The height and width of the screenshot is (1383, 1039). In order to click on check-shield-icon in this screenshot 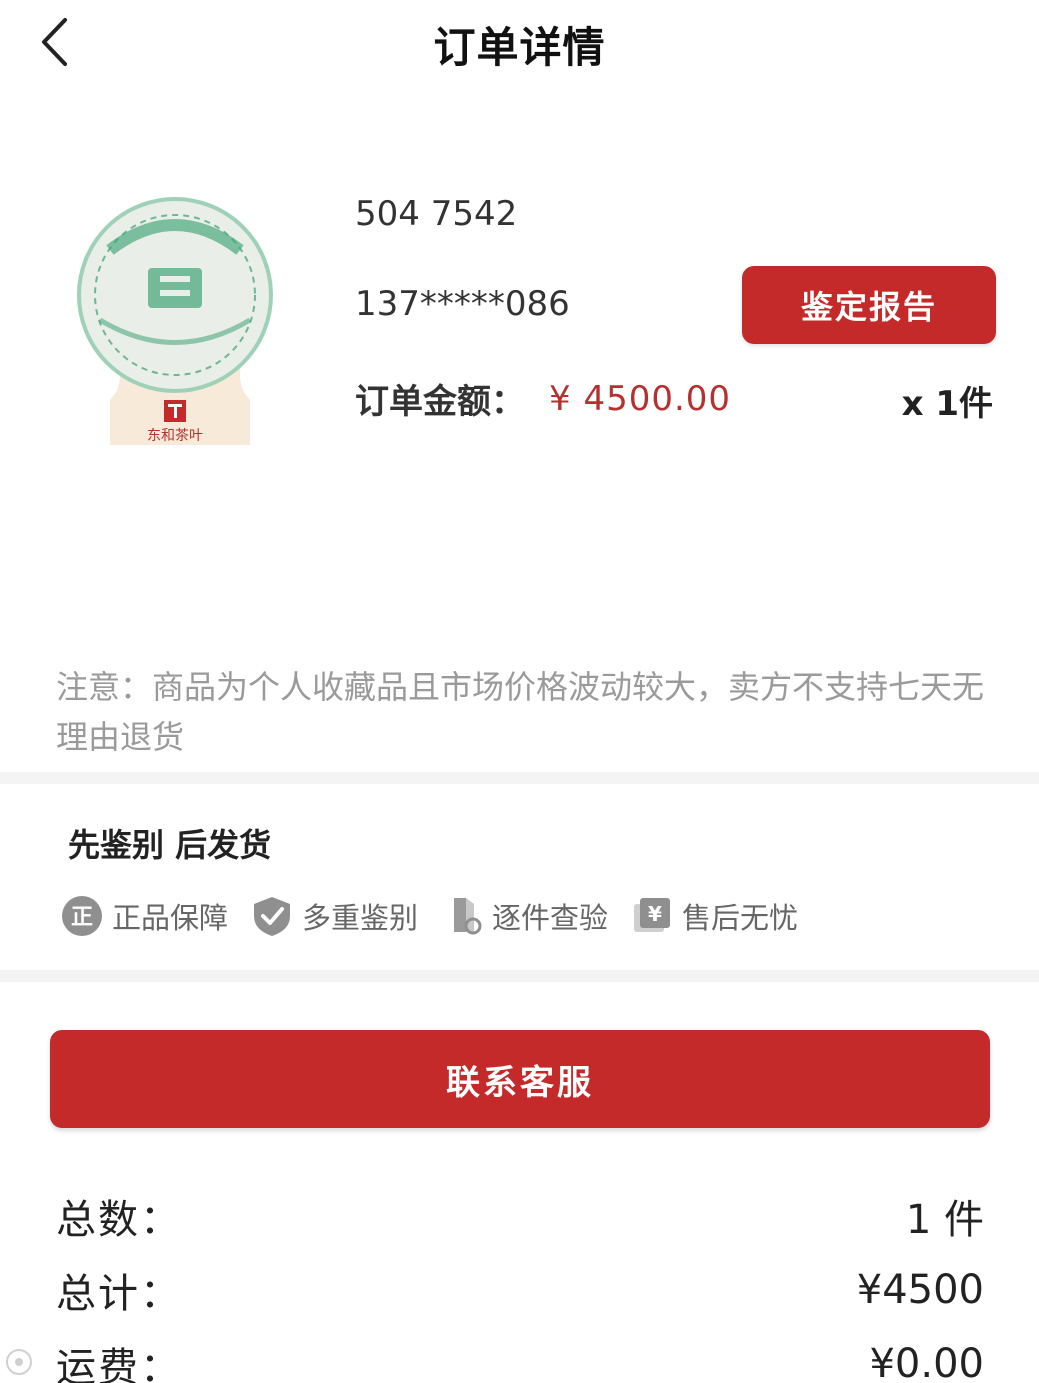, I will do `click(272, 916)`.